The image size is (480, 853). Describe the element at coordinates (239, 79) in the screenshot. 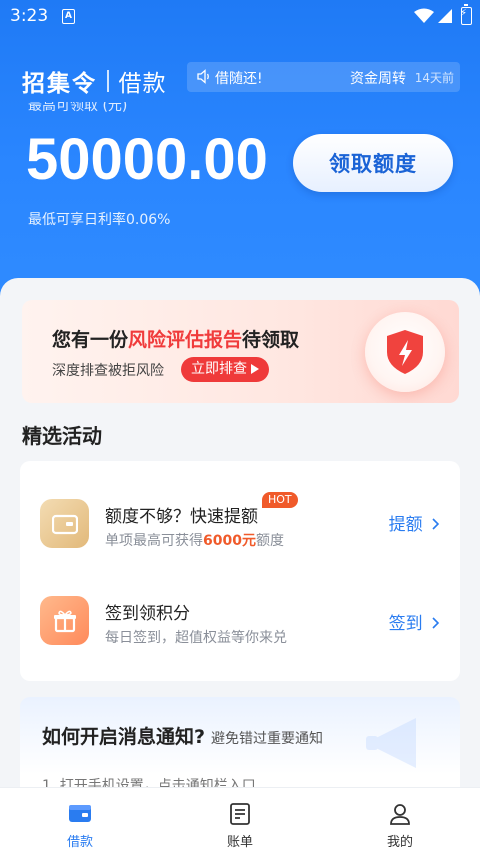

I see `notice-text-left: 借随还!` at that location.